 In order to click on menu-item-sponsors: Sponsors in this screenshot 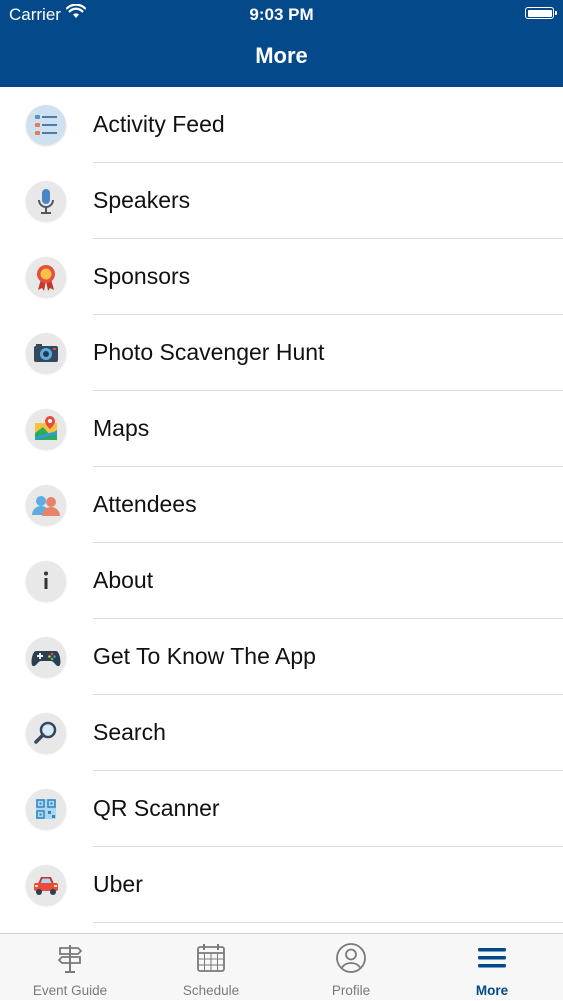, I will do `click(281, 277)`.